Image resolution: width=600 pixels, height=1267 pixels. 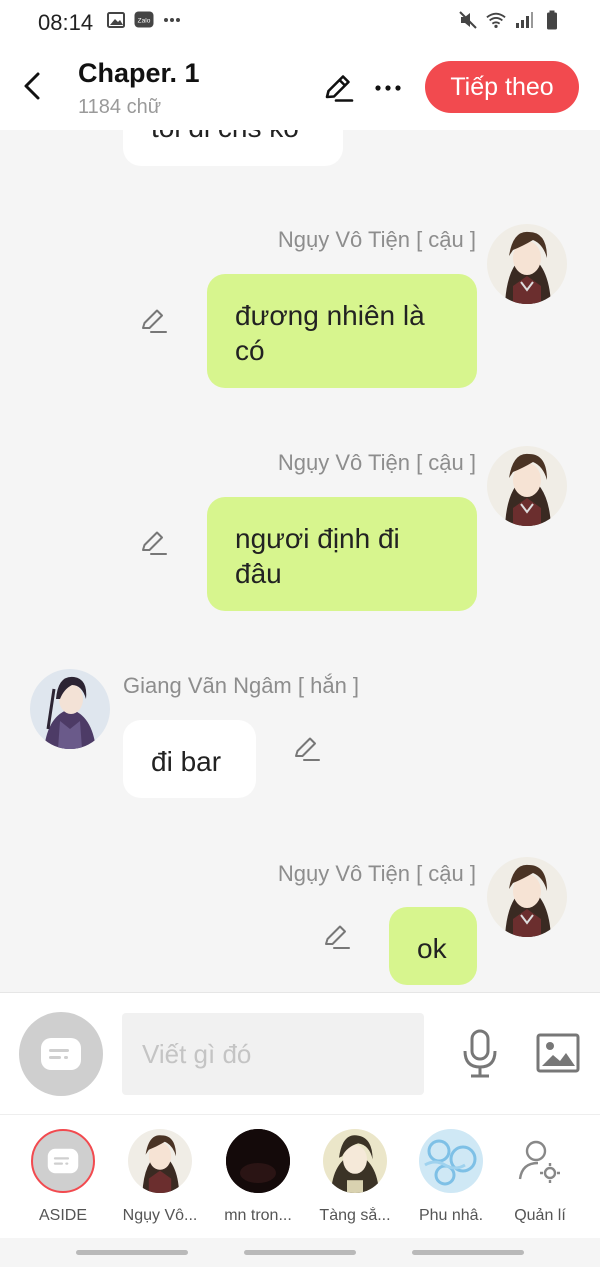 I want to click on composer-bar, so click(x=300, y=1053).